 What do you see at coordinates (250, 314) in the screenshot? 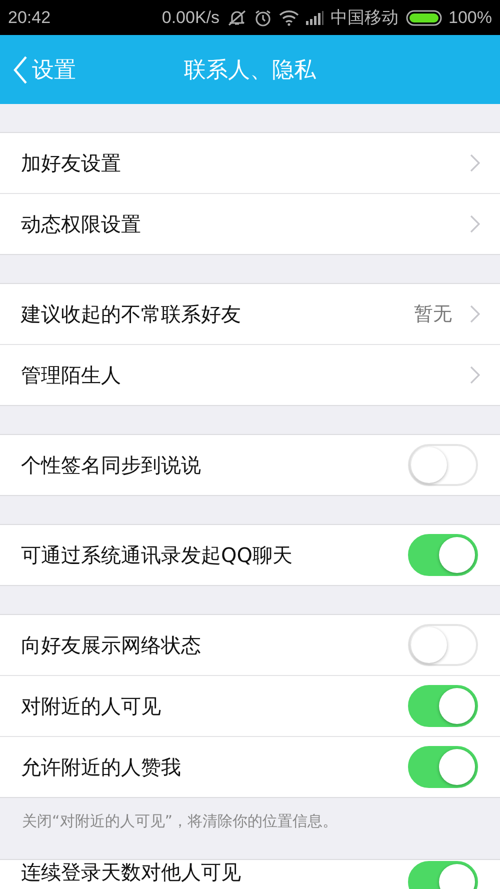
I see `settings-row: 建议收起的不常联系好友 暂无` at bounding box center [250, 314].